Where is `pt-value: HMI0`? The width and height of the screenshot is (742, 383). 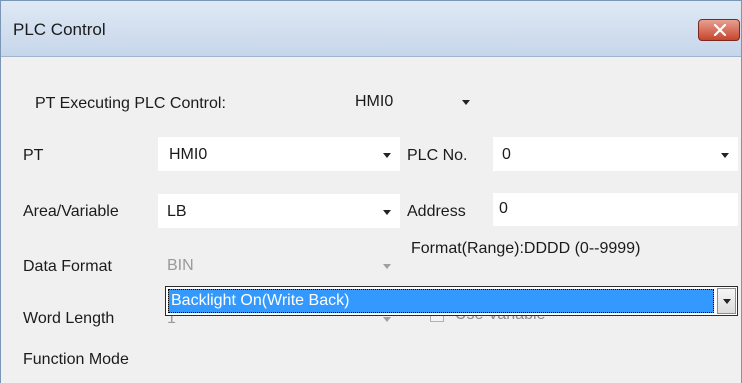 pt-value: HMI0 is located at coordinates (188, 154).